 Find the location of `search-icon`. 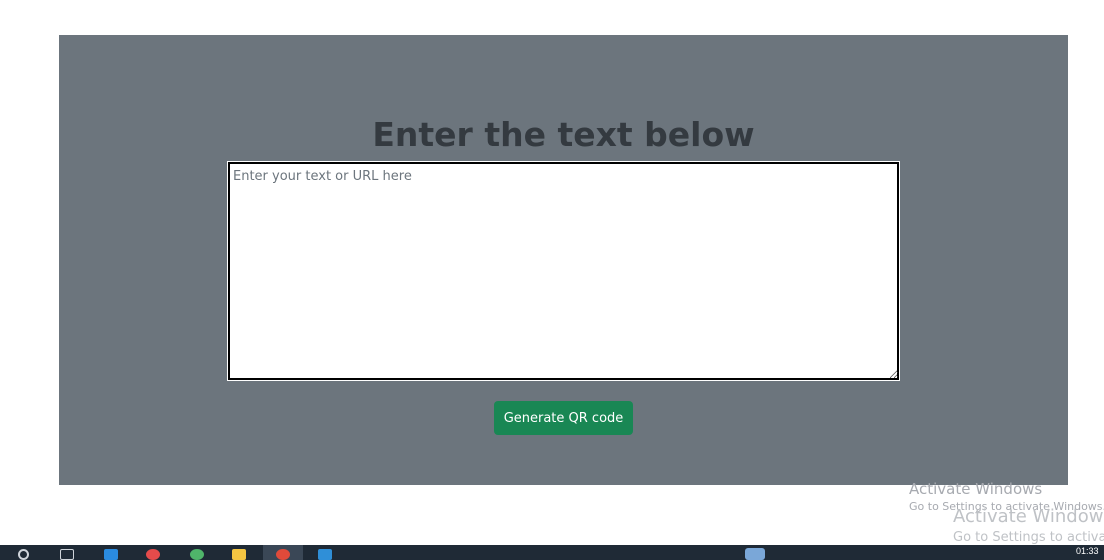

search-icon is located at coordinates (23, 554).